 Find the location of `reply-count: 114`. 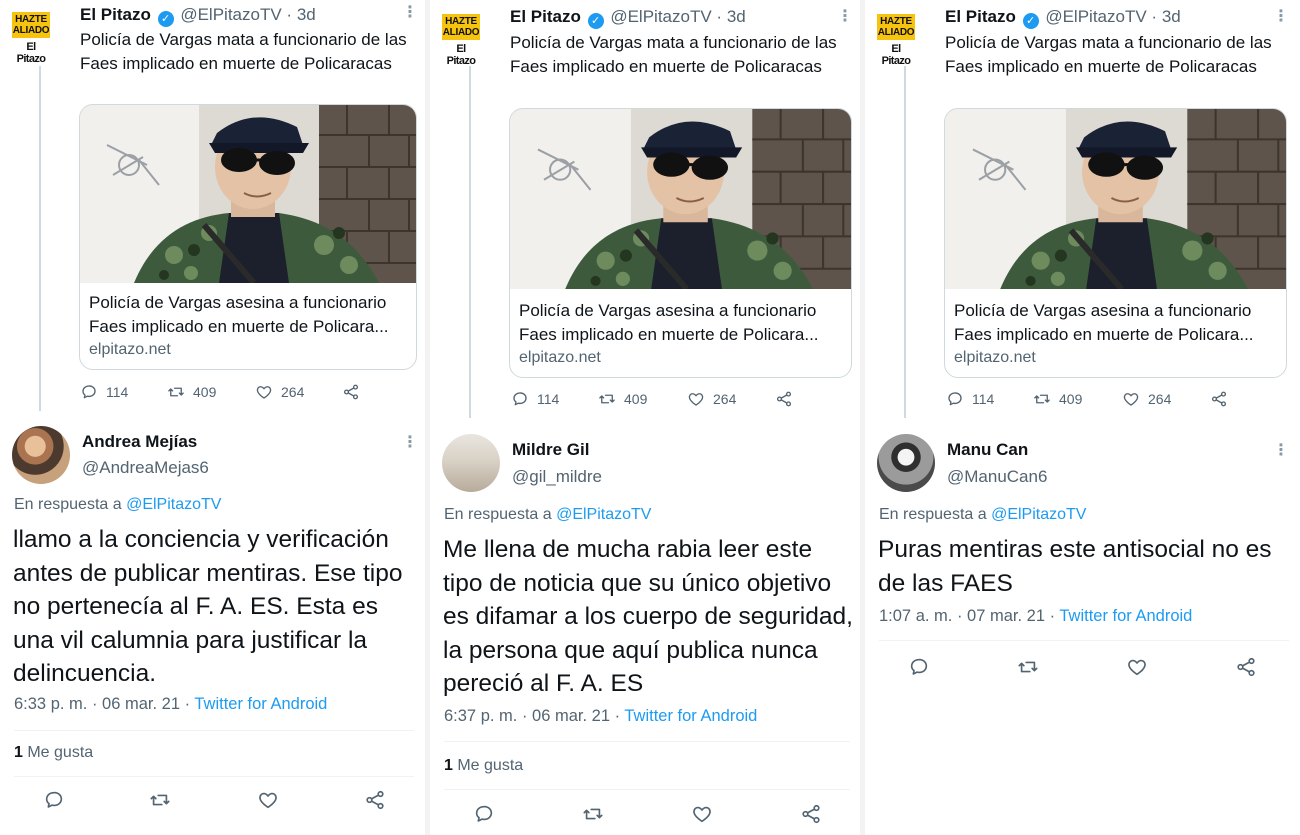

reply-count: 114 is located at coordinates (548, 399).